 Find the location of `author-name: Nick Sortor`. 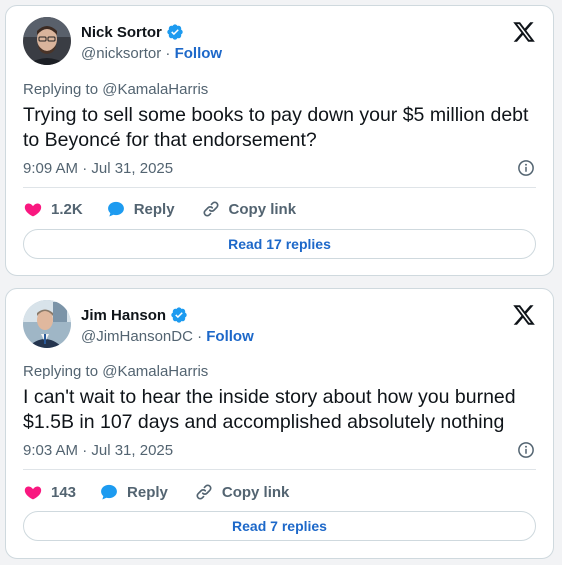

author-name: Nick Sortor is located at coordinates (132, 32).